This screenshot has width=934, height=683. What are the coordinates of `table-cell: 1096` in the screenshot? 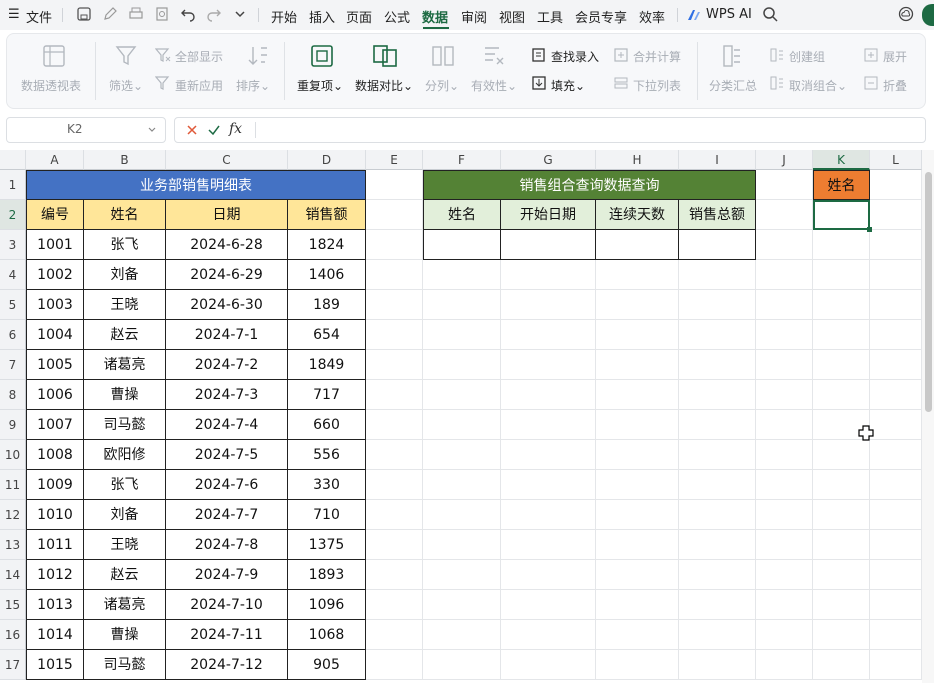 It's located at (327, 605).